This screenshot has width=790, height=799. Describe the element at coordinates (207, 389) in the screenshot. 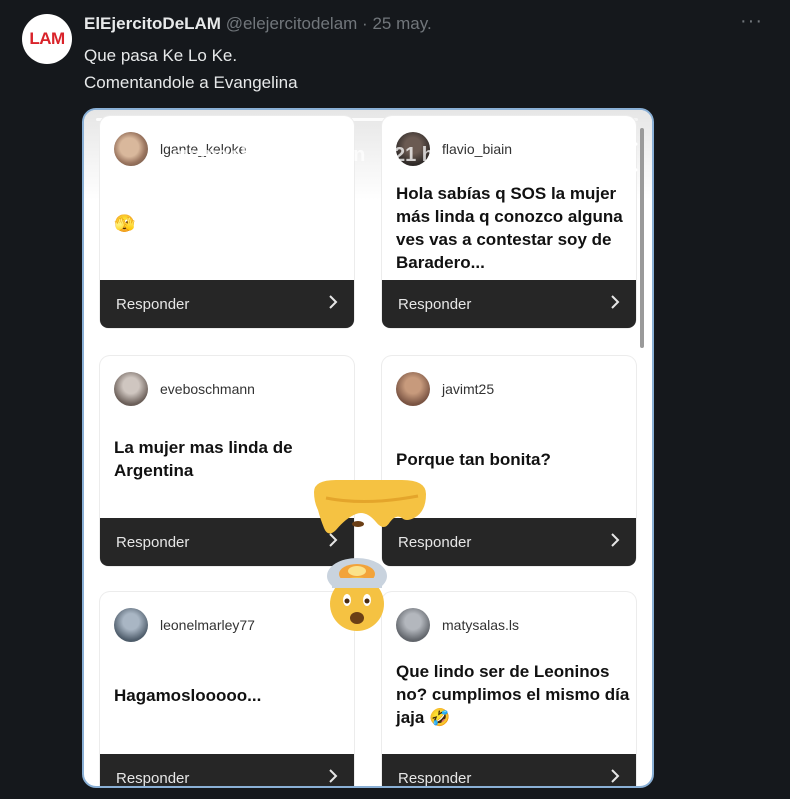

I see `card-username: eveboschmann` at that location.